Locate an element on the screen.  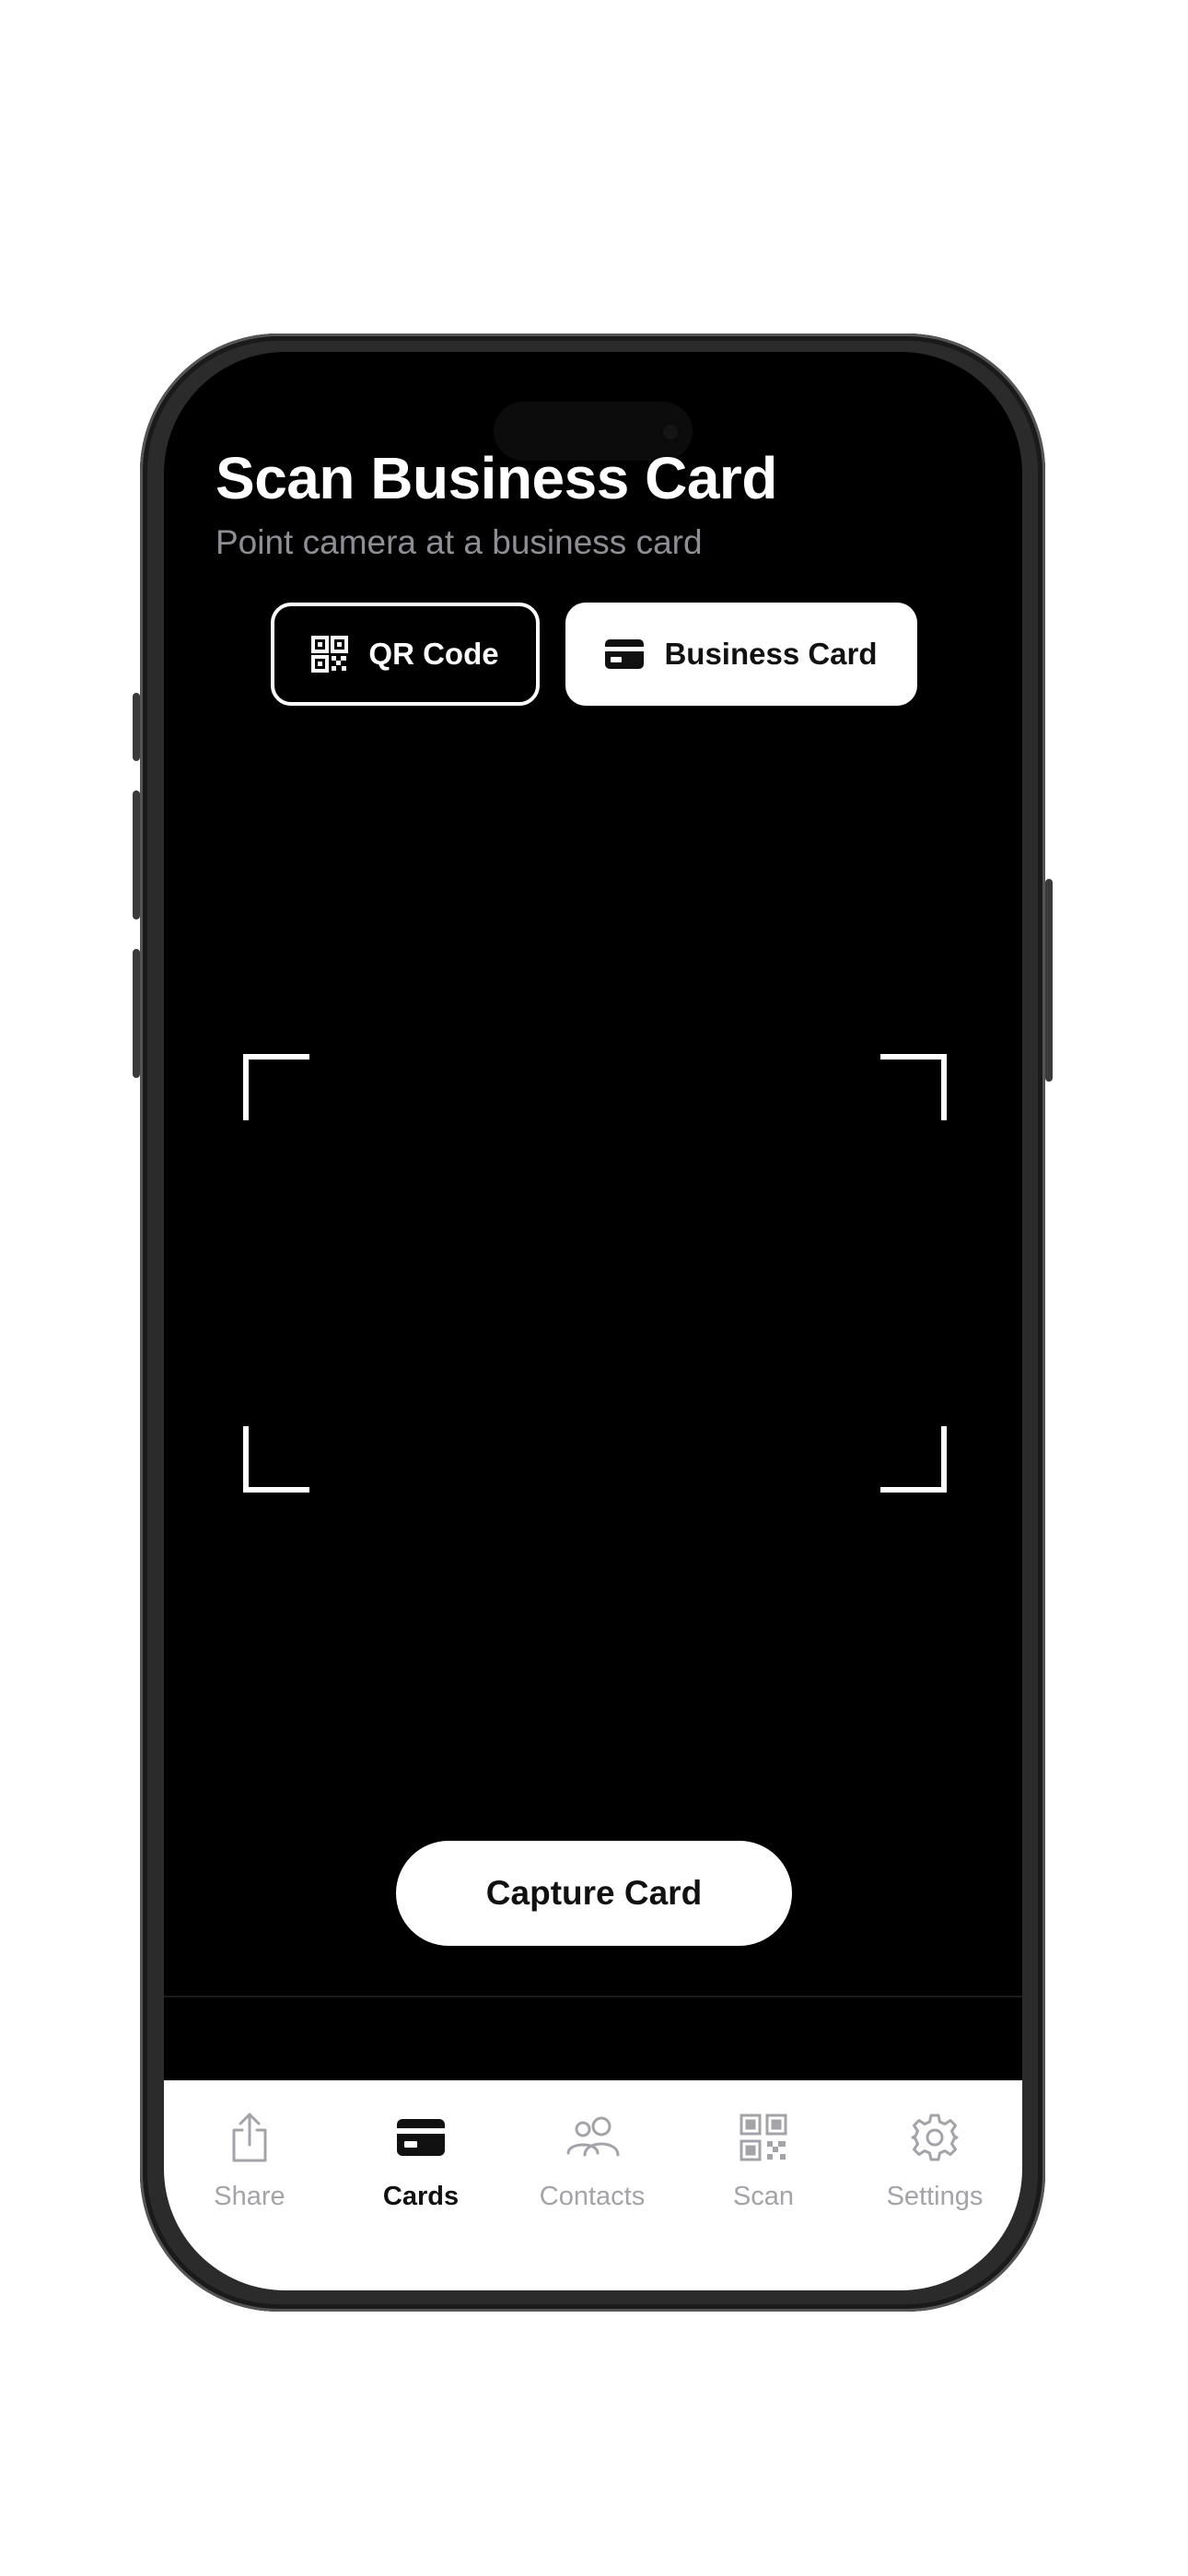
business-card-mode-label: Business Card is located at coordinates (771, 654).